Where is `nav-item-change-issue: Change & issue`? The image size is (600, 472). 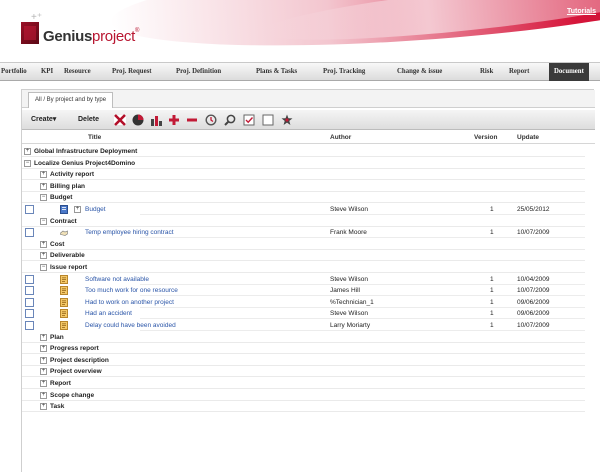
nav-item-change-issue: Change & issue is located at coordinates (419, 72).